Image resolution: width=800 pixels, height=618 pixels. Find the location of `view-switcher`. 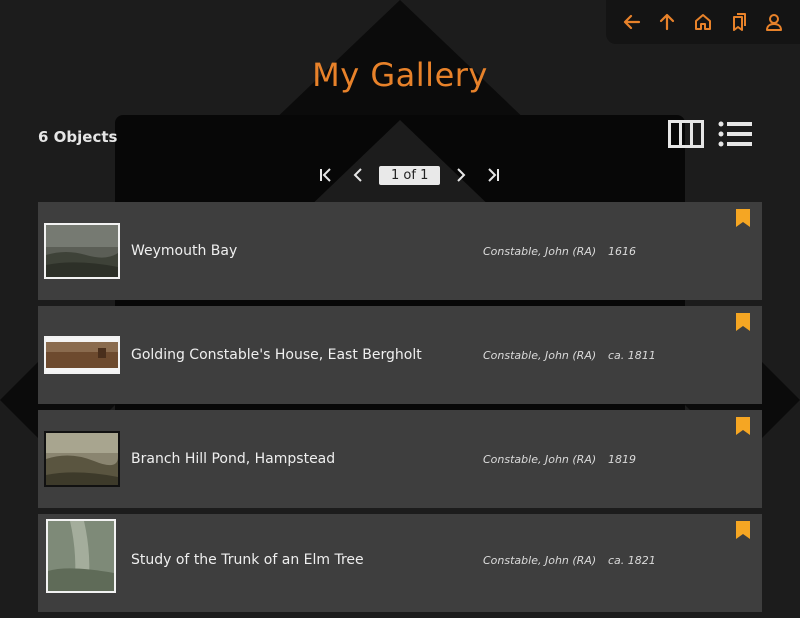

view-switcher is located at coordinates (711, 136).